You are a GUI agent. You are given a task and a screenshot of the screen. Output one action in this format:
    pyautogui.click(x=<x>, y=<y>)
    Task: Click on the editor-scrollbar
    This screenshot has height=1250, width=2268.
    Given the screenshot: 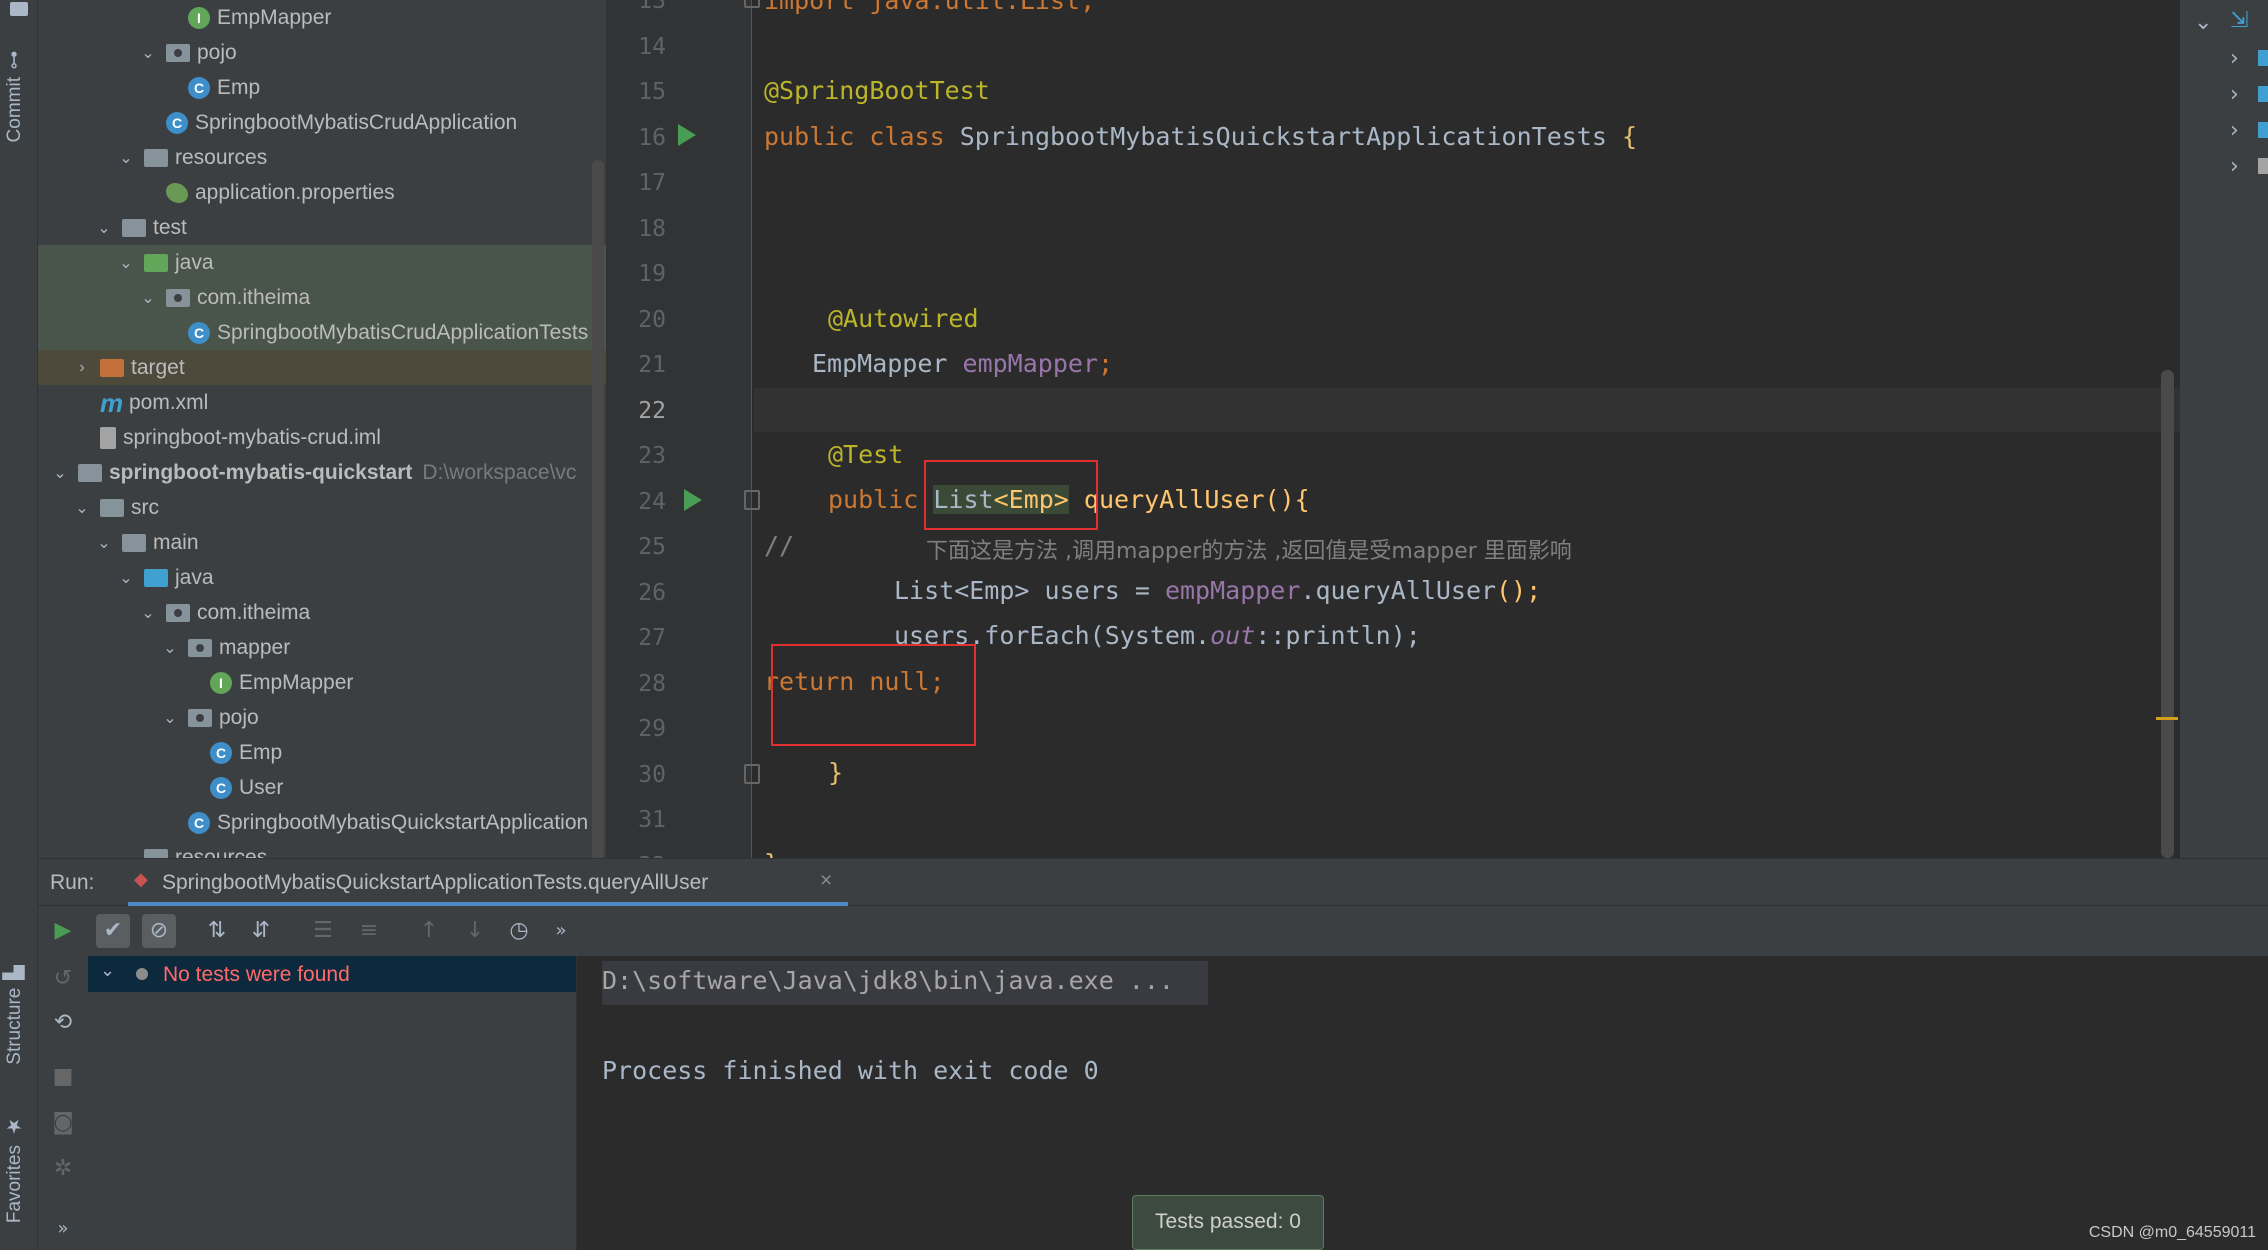 What is the action you would take?
    pyautogui.click(x=2167, y=614)
    